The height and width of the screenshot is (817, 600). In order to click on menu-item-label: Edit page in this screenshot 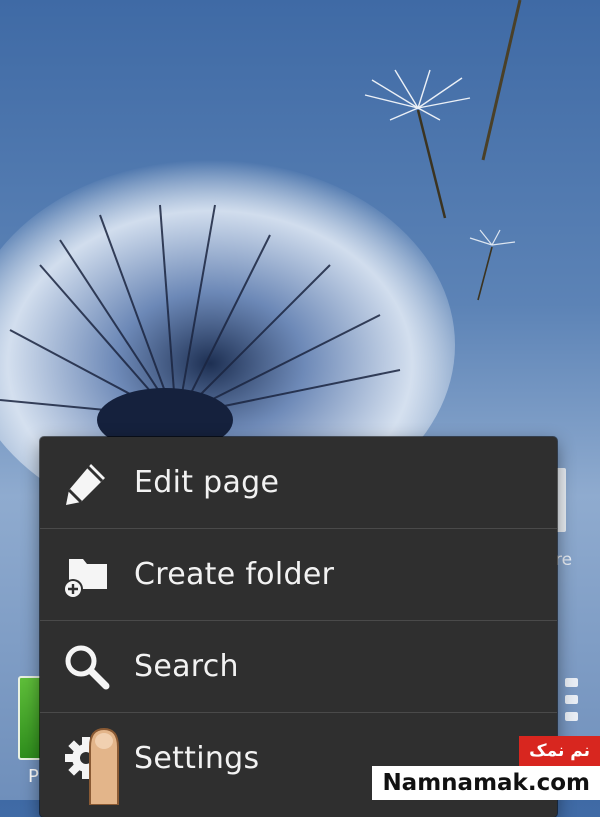, I will do `click(207, 482)`.